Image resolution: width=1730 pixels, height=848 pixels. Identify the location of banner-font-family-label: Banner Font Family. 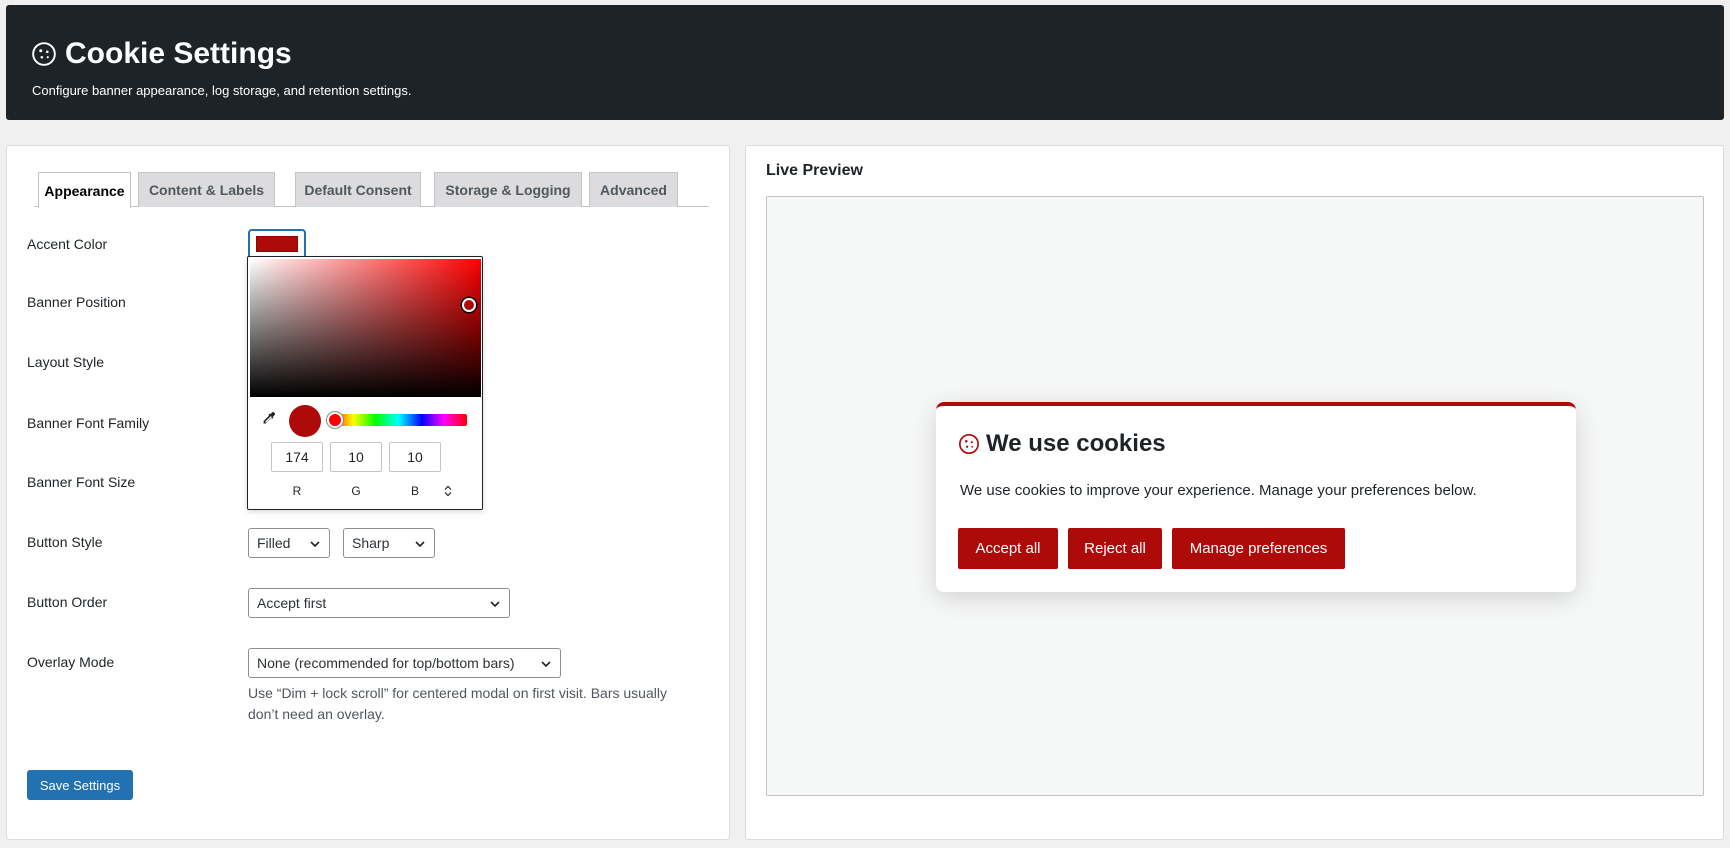
(88, 423).